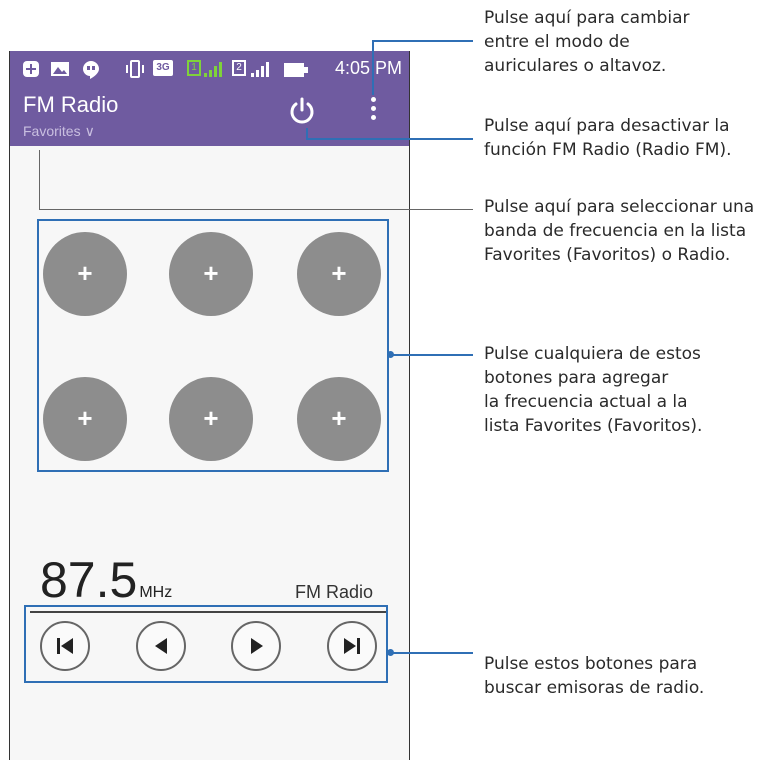 This screenshot has width=771, height=760. What do you see at coordinates (31, 69) in the screenshot?
I see `add-icon` at bounding box center [31, 69].